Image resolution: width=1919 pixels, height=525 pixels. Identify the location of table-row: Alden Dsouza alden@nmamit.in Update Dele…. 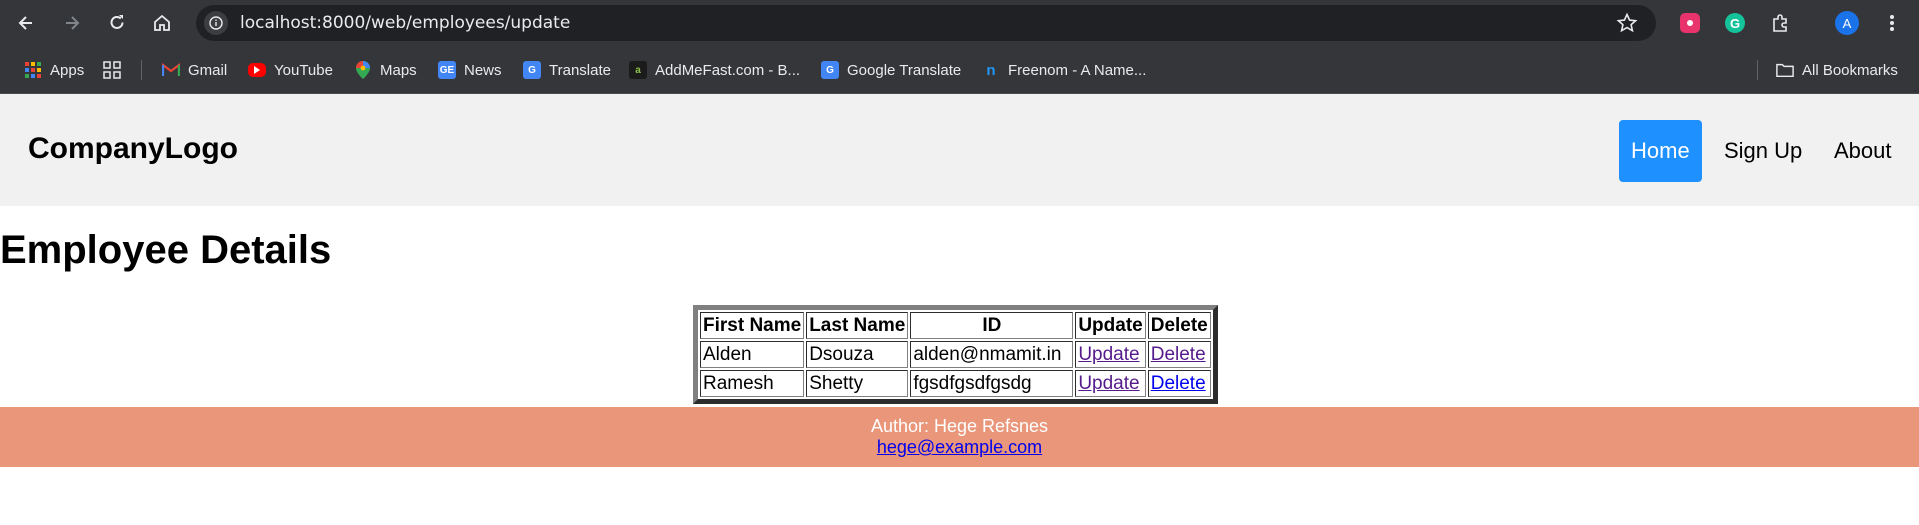
(955, 354).